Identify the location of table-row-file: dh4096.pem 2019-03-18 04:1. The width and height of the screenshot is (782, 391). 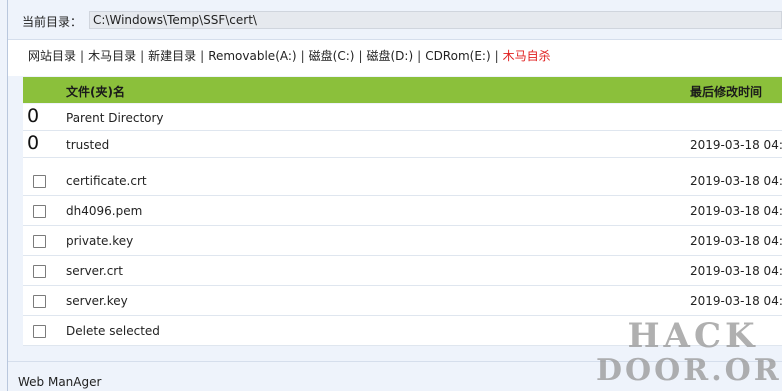
(402, 211).